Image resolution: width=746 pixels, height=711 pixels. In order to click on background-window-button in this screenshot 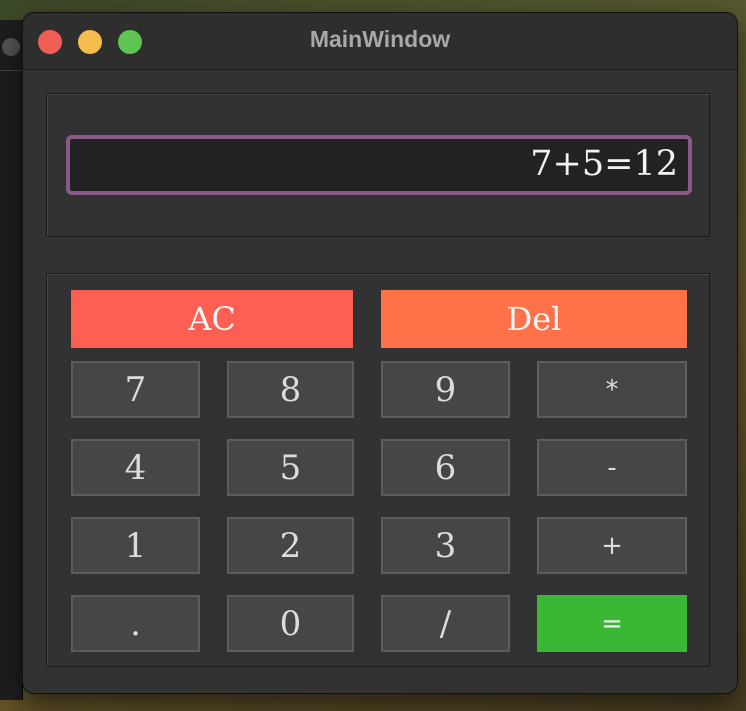, I will do `click(11, 47)`.